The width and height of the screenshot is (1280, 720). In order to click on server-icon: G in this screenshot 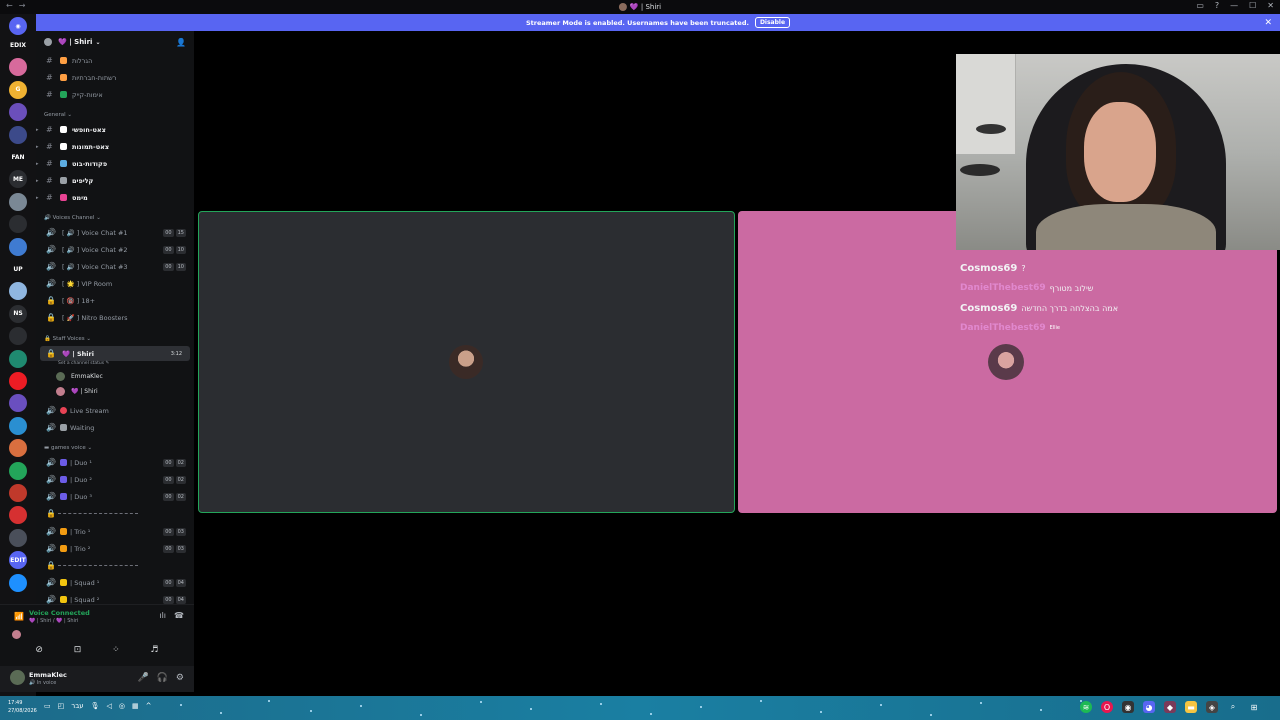, I will do `click(18, 89)`.